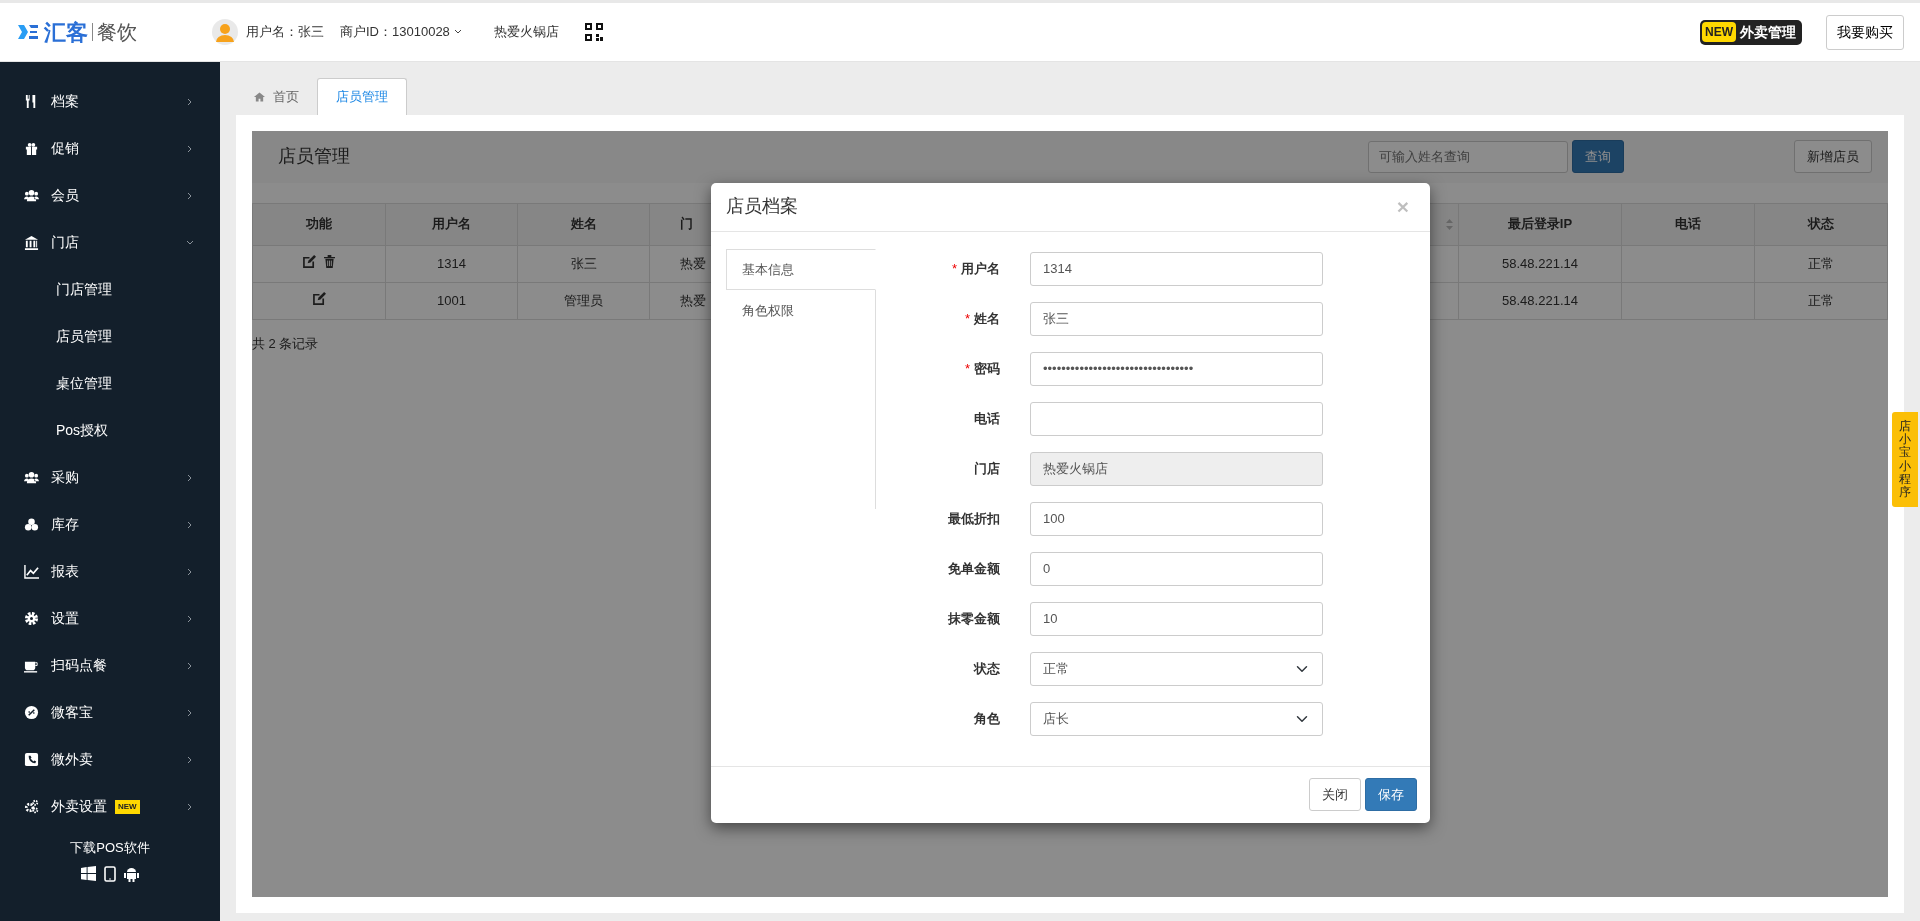  What do you see at coordinates (110, 524) in the screenshot?
I see `sidebar-item: 库存` at bounding box center [110, 524].